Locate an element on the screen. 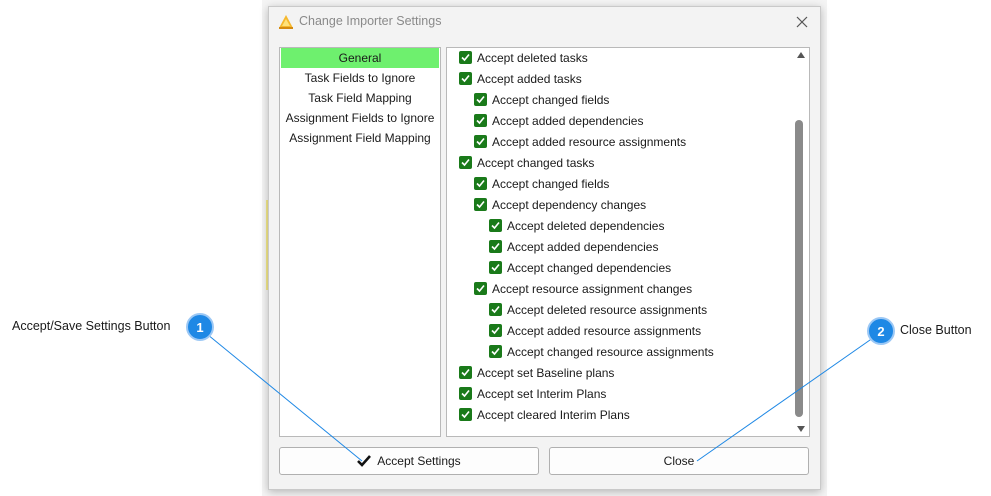 The height and width of the screenshot is (496, 991). option-label: Accept changed tasks is located at coordinates (536, 163).